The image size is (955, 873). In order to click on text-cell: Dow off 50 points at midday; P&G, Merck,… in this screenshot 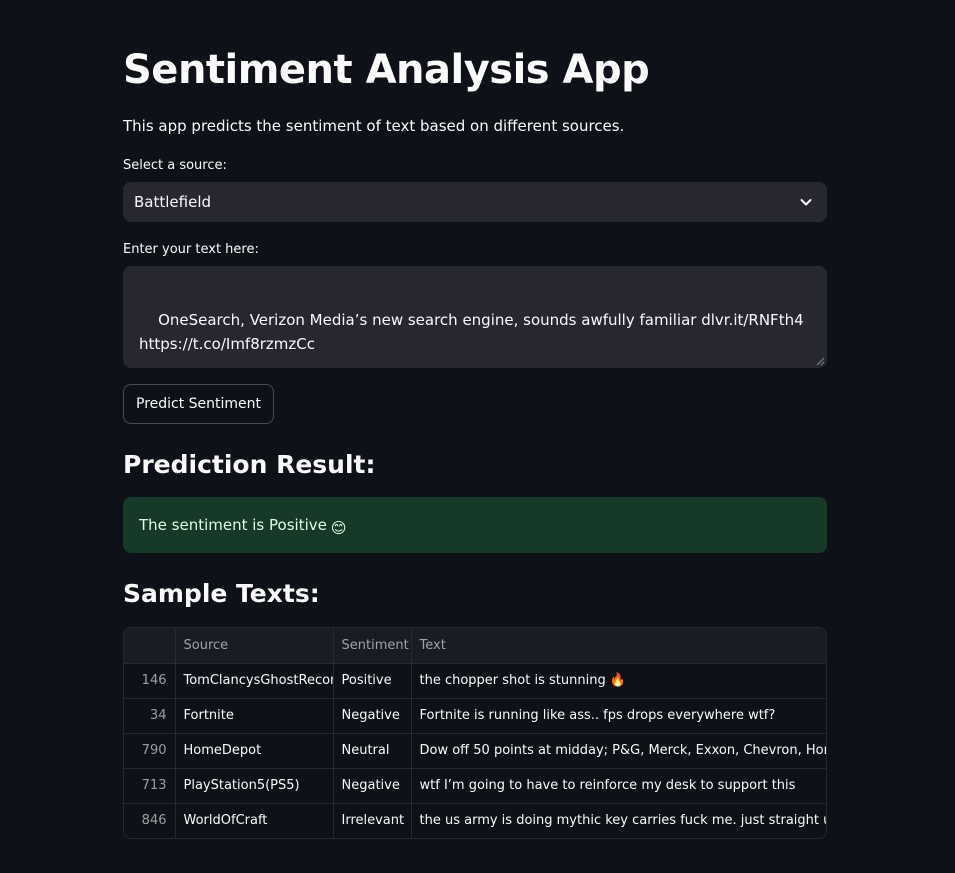, I will do `click(618, 751)`.